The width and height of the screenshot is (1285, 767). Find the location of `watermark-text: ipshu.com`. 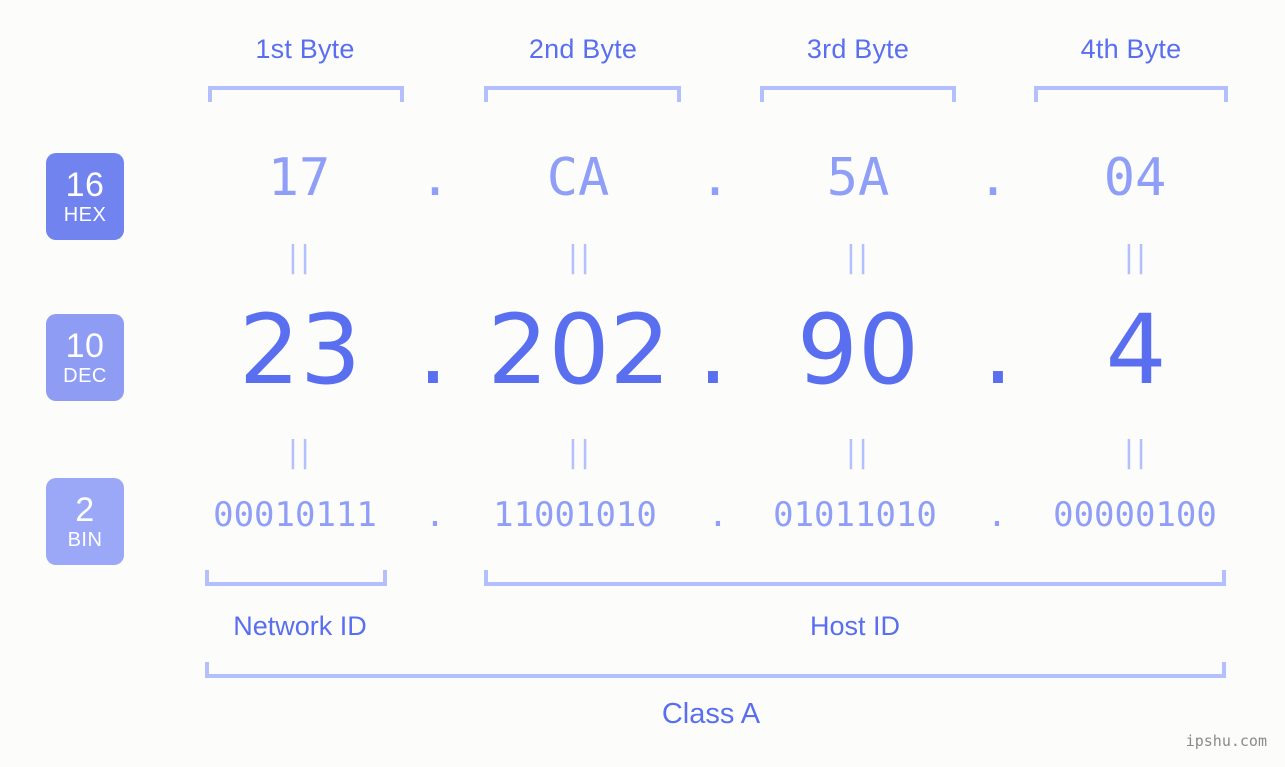

watermark-text: ipshu.com is located at coordinates (1226, 741).